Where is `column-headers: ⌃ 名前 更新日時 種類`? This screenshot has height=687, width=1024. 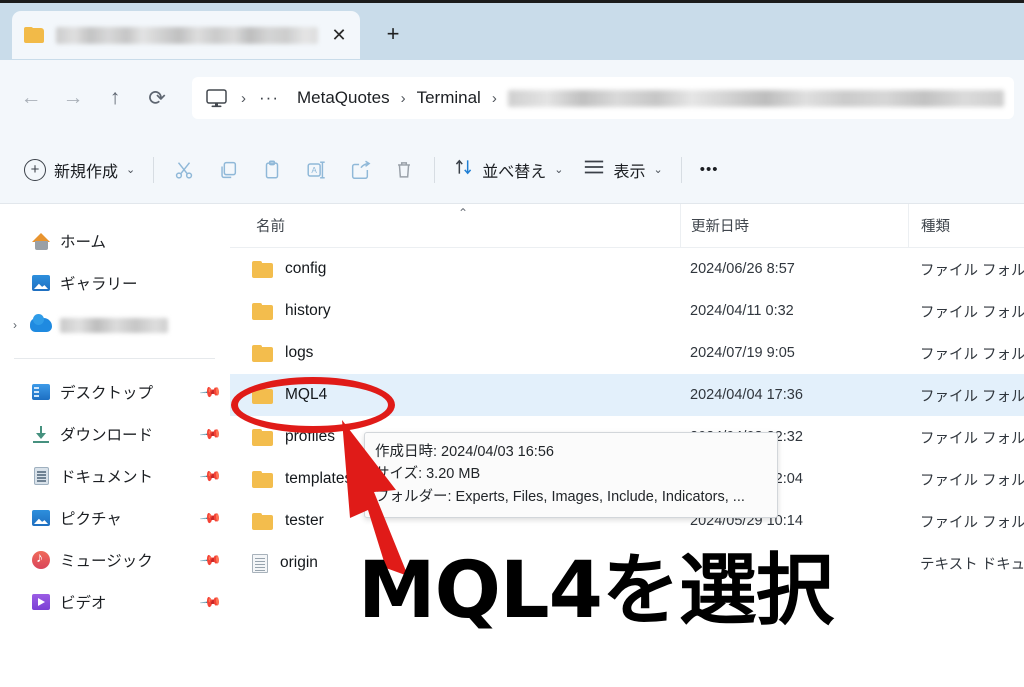
column-headers: ⌃ 名前 更新日時 種類 is located at coordinates (627, 226).